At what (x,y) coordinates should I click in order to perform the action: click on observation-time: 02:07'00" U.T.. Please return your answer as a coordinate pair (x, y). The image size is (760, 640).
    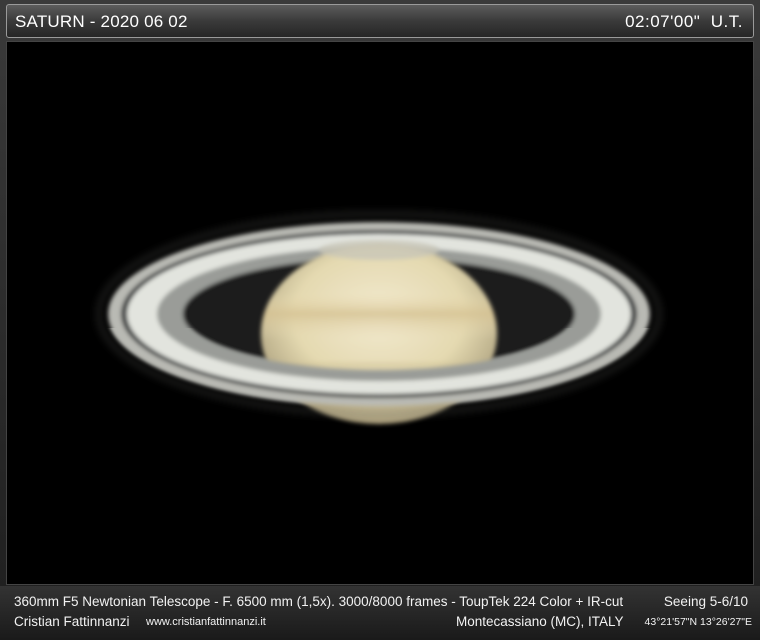
    Looking at the image, I should click on (684, 21).